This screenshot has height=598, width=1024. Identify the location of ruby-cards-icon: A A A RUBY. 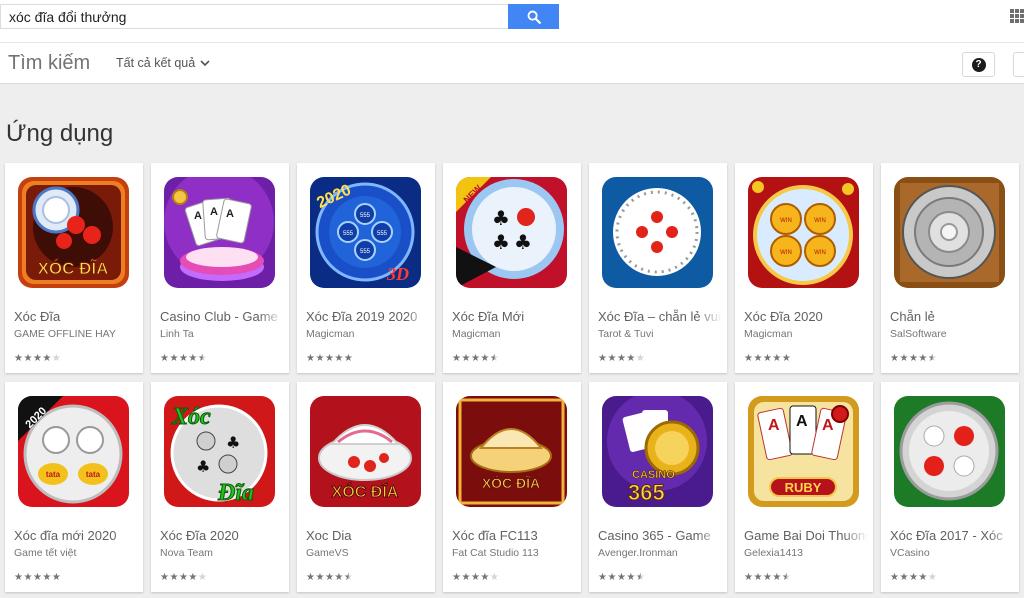
(803, 451).